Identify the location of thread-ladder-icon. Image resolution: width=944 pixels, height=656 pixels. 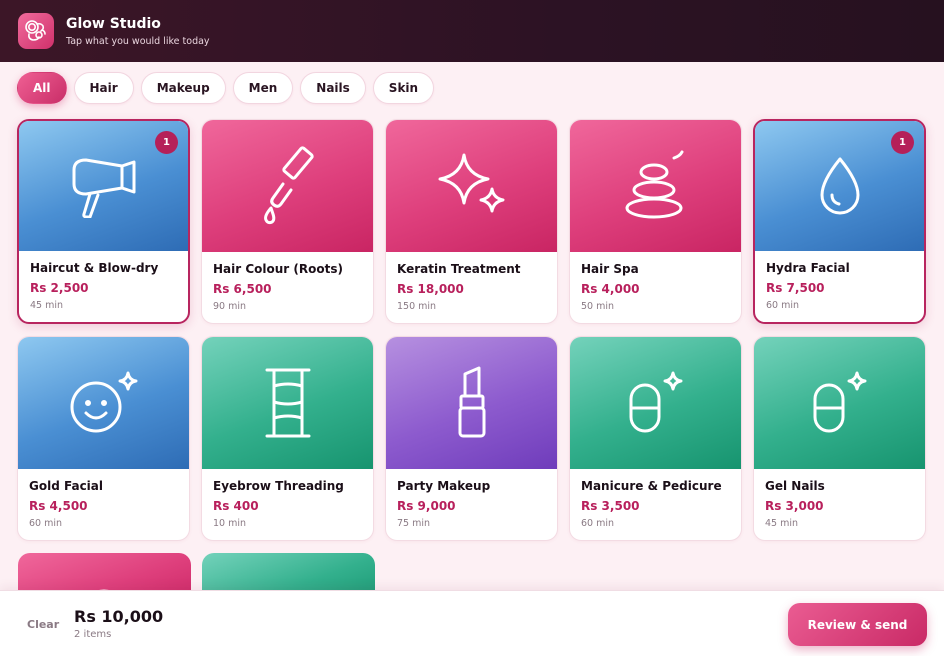
(288, 403).